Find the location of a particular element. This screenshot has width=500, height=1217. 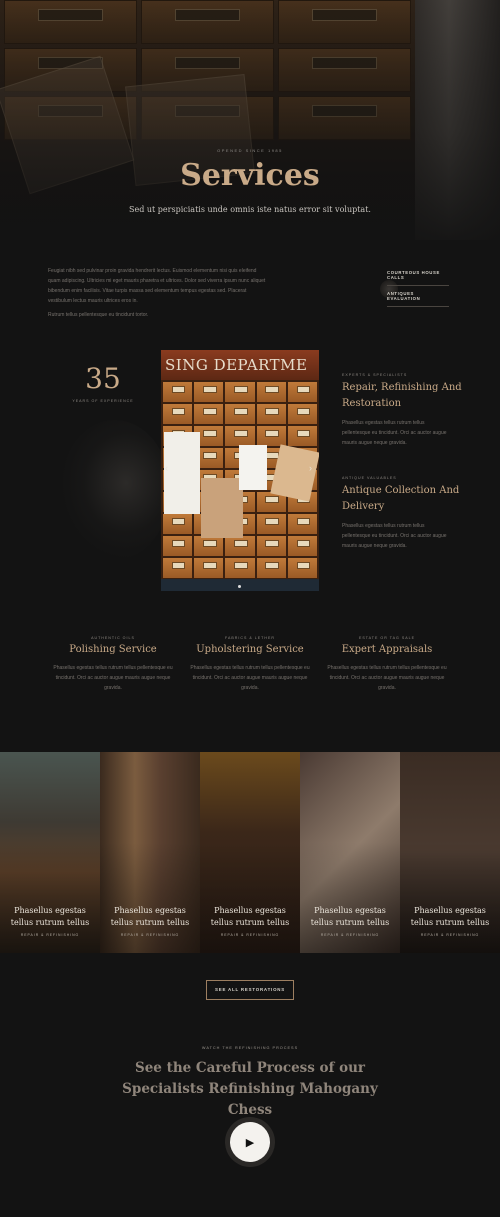

antiques-evaluation-link: ANTIQUES EVALUATION is located at coordinates (418, 299).